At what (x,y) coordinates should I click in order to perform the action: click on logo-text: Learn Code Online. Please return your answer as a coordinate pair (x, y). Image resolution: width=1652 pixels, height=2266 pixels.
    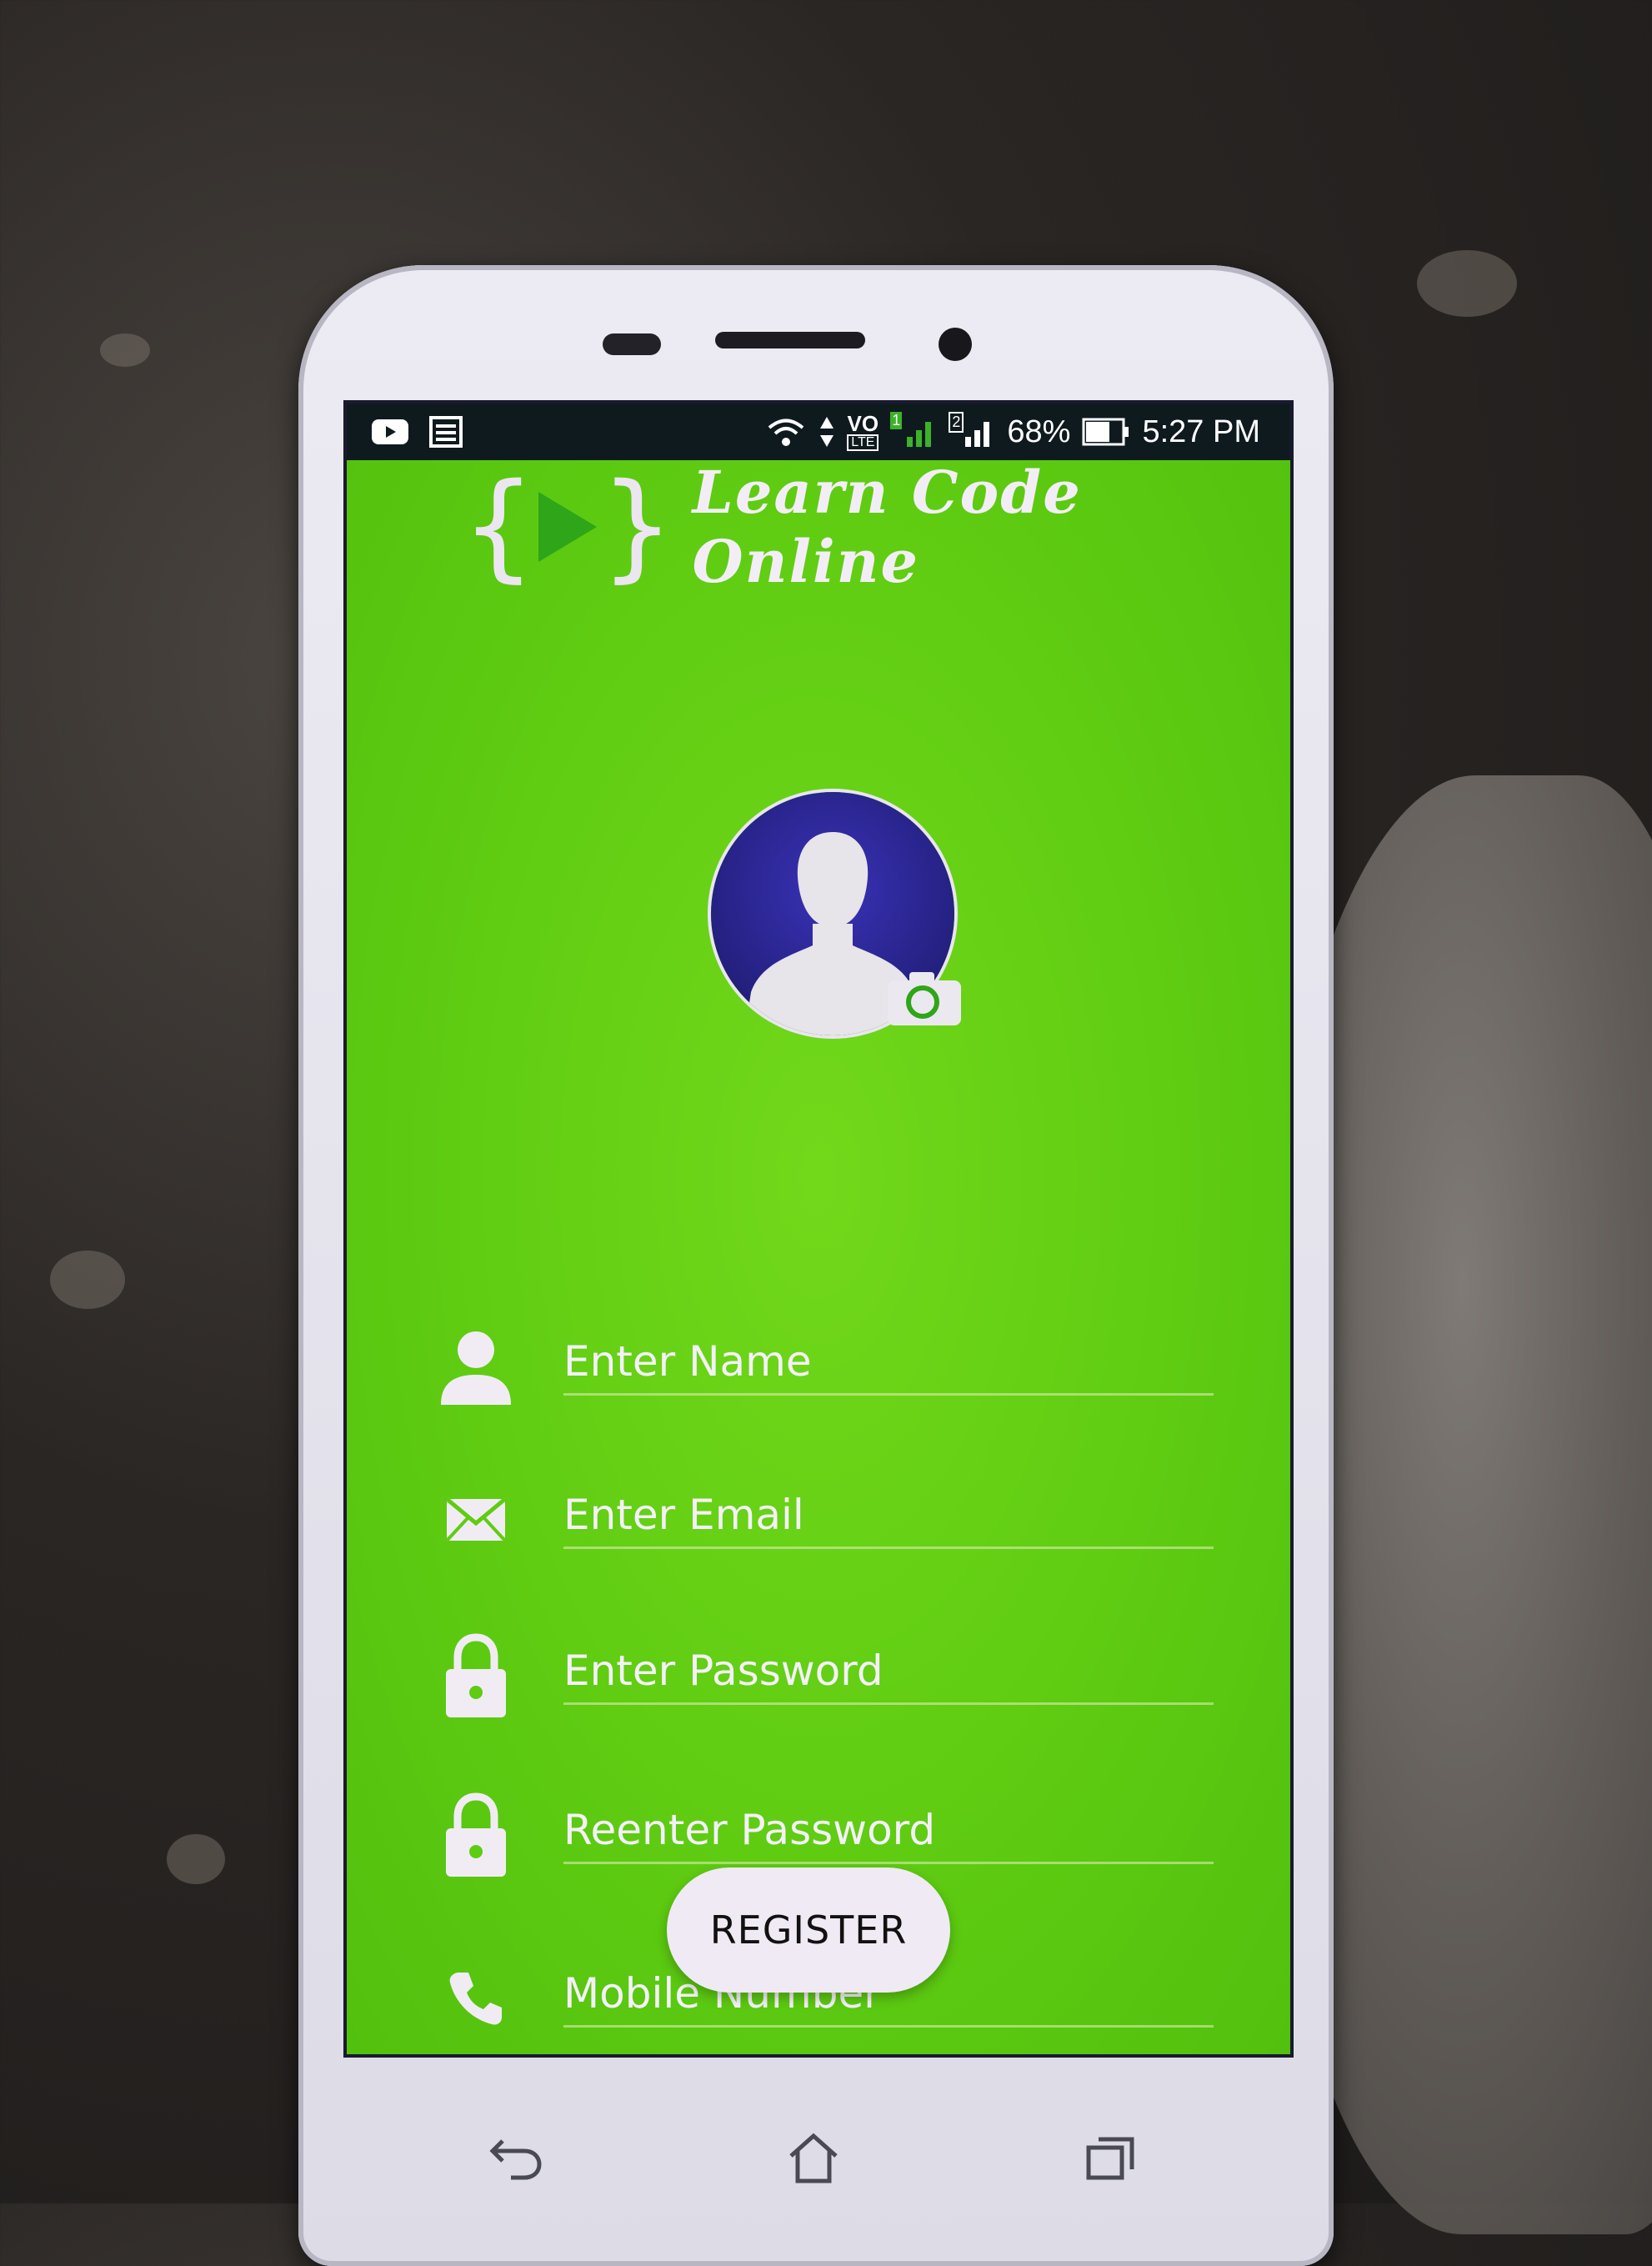
    Looking at the image, I should click on (887, 527).